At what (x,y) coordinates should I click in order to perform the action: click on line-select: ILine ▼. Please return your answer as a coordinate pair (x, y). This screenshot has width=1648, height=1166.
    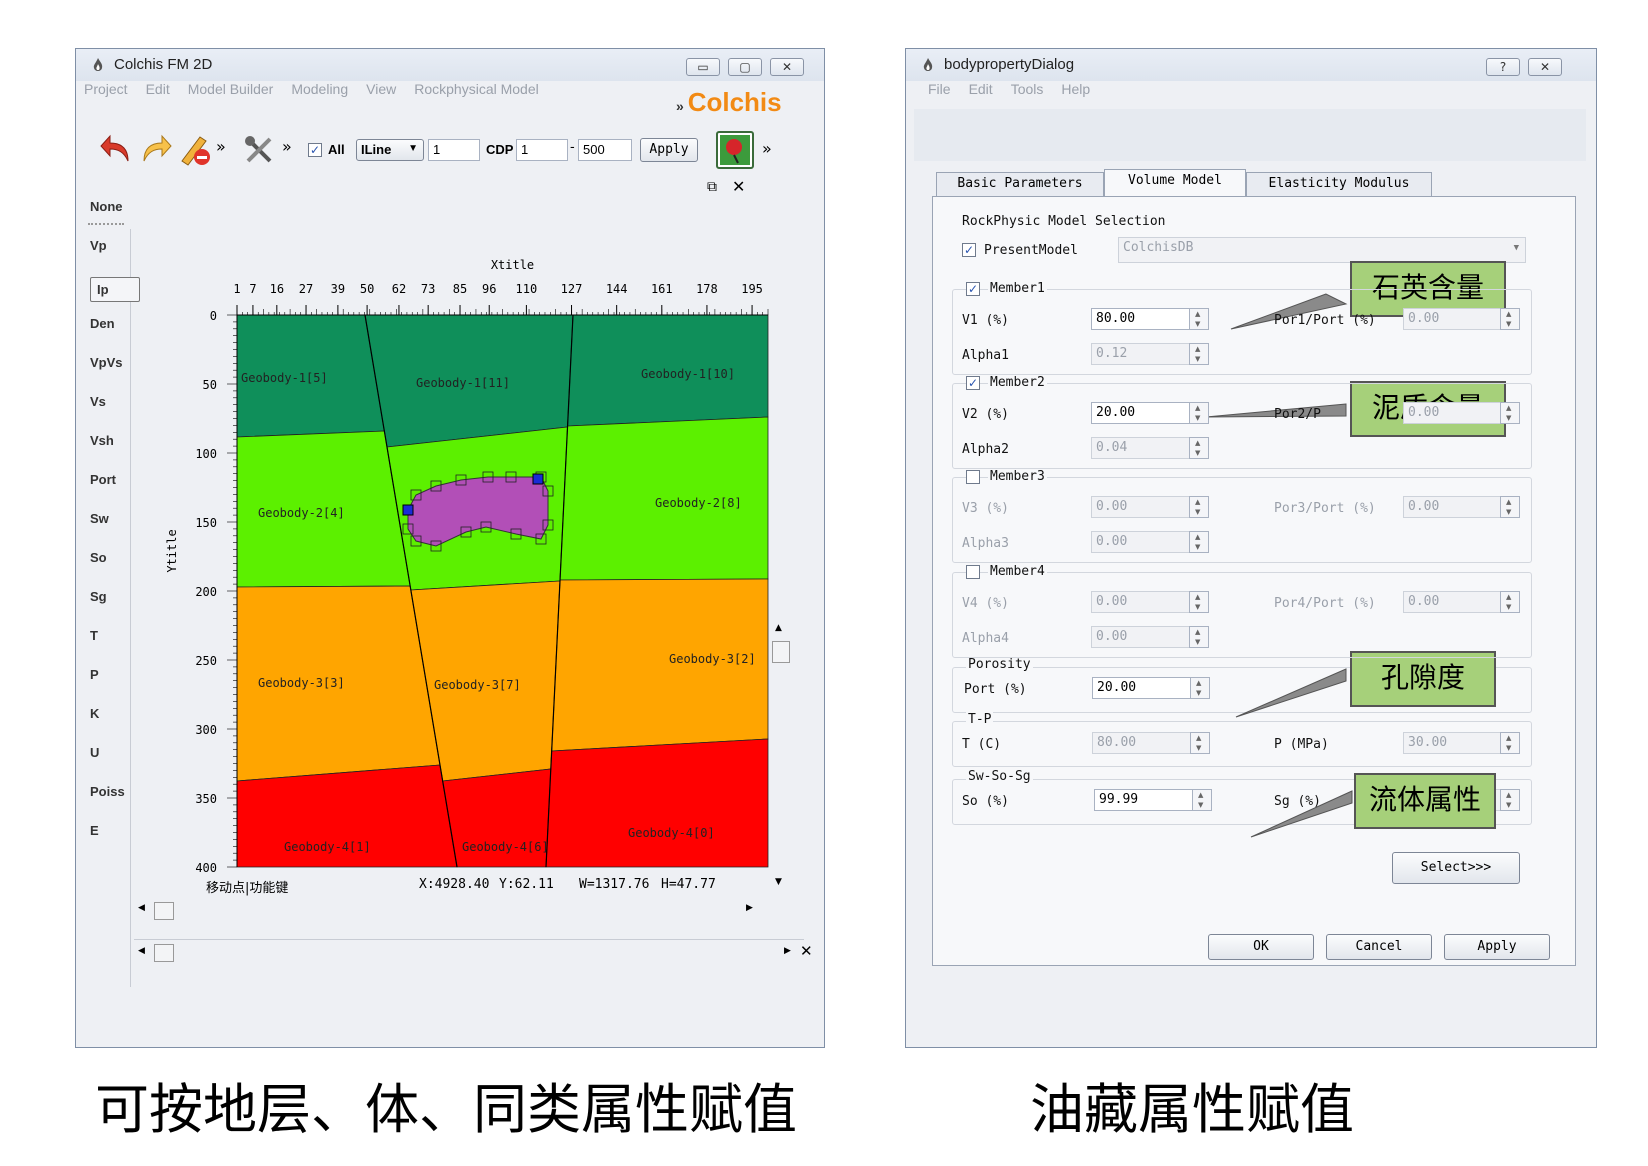
    Looking at the image, I should click on (390, 150).